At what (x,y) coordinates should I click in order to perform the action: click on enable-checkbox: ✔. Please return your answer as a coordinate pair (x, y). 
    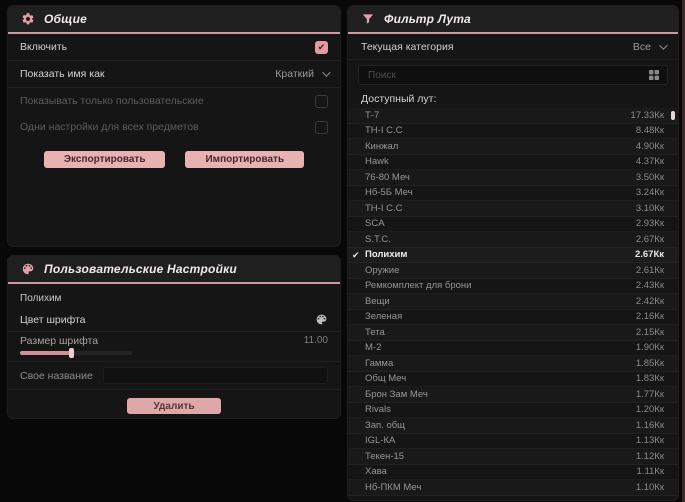
    Looking at the image, I should click on (321, 47).